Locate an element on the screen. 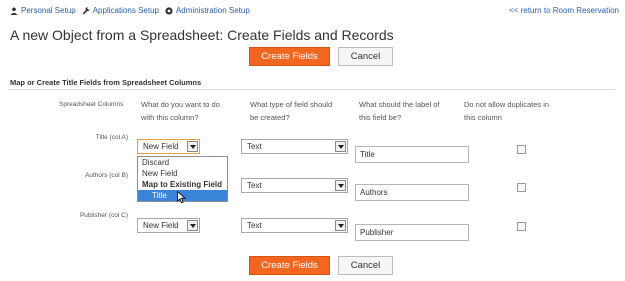 The height and width of the screenshot is (281, 625). nav-administration-setup: Administration Setup is located at coordinates (207, 10).